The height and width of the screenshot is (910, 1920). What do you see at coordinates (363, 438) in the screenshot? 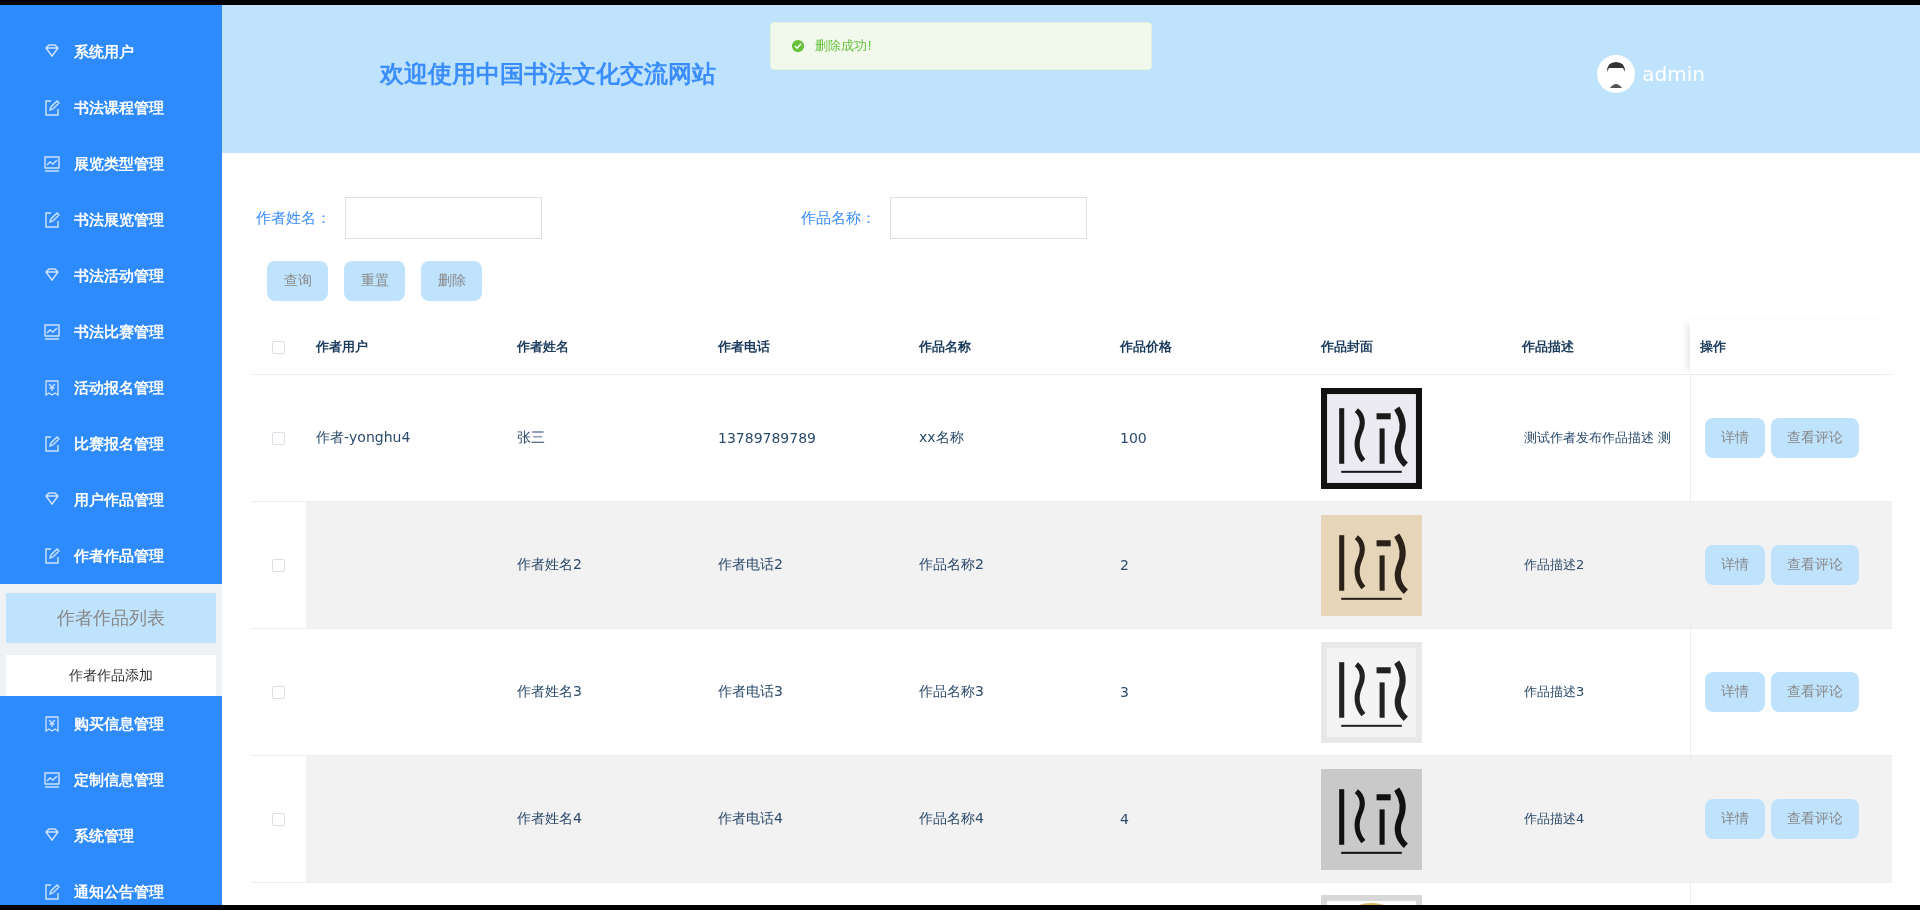
I see `table-cell: 作者-yonghu4` at bounding box center [363, 438].